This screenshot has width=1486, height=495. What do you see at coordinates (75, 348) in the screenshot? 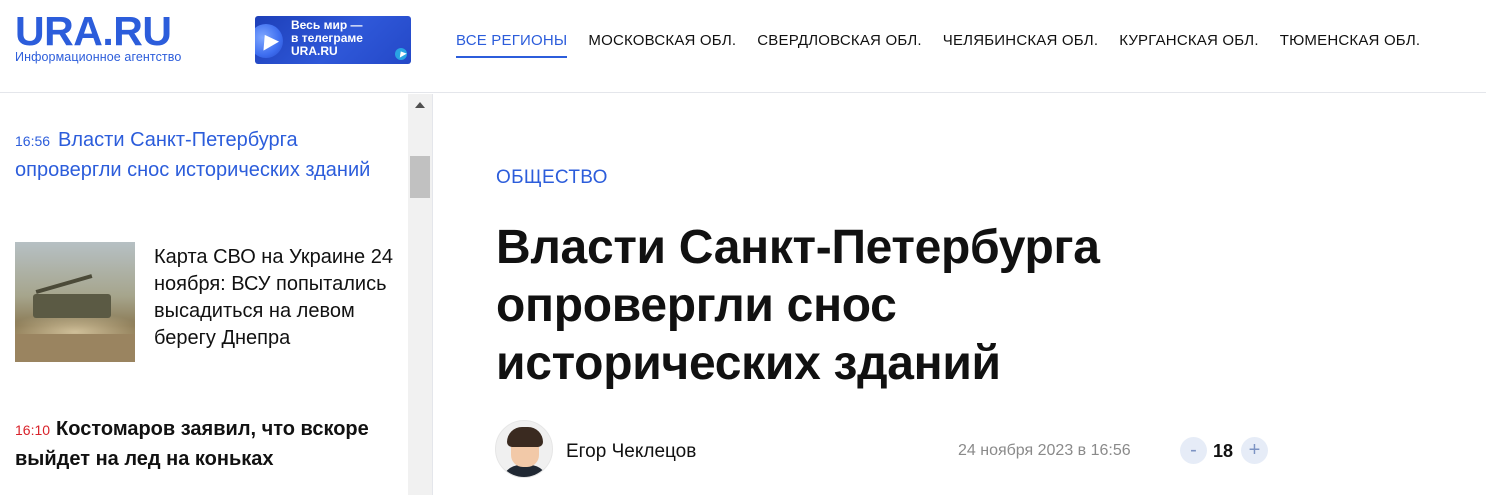
I see `photo-ground` at bounding box center [75, 348].